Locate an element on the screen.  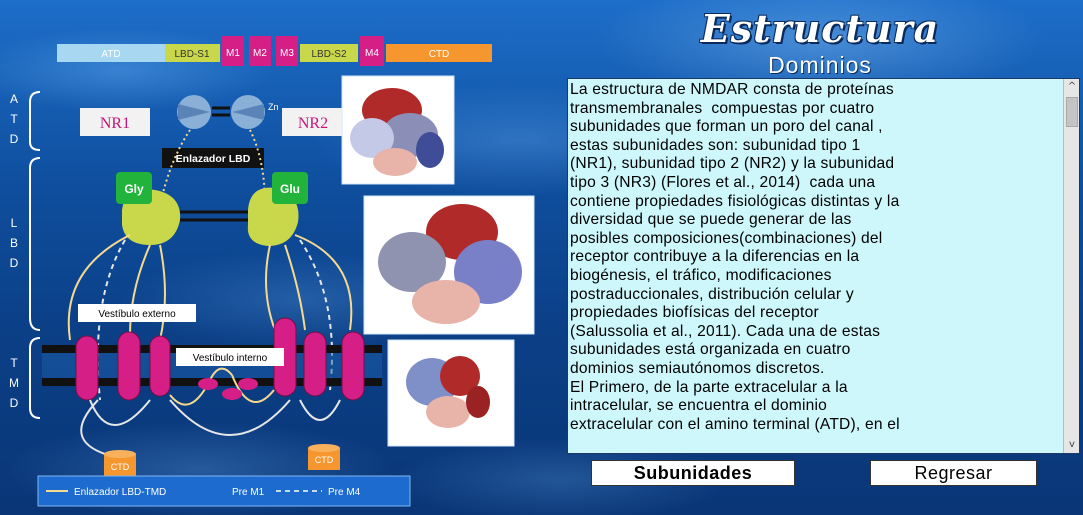
side-label-atd-a: A is located at coordinates (13, 99).